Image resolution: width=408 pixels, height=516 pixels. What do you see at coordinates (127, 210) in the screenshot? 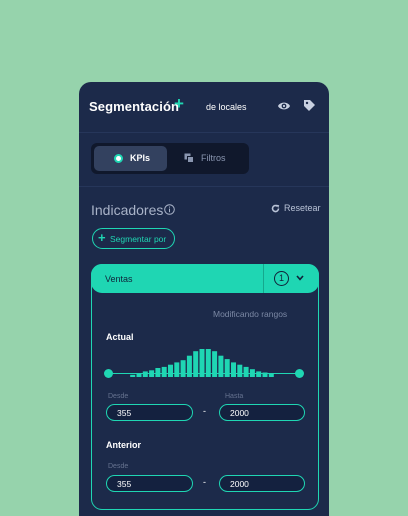
I see `indicadores-title: Indicadores` at bounding box center [127, 210].